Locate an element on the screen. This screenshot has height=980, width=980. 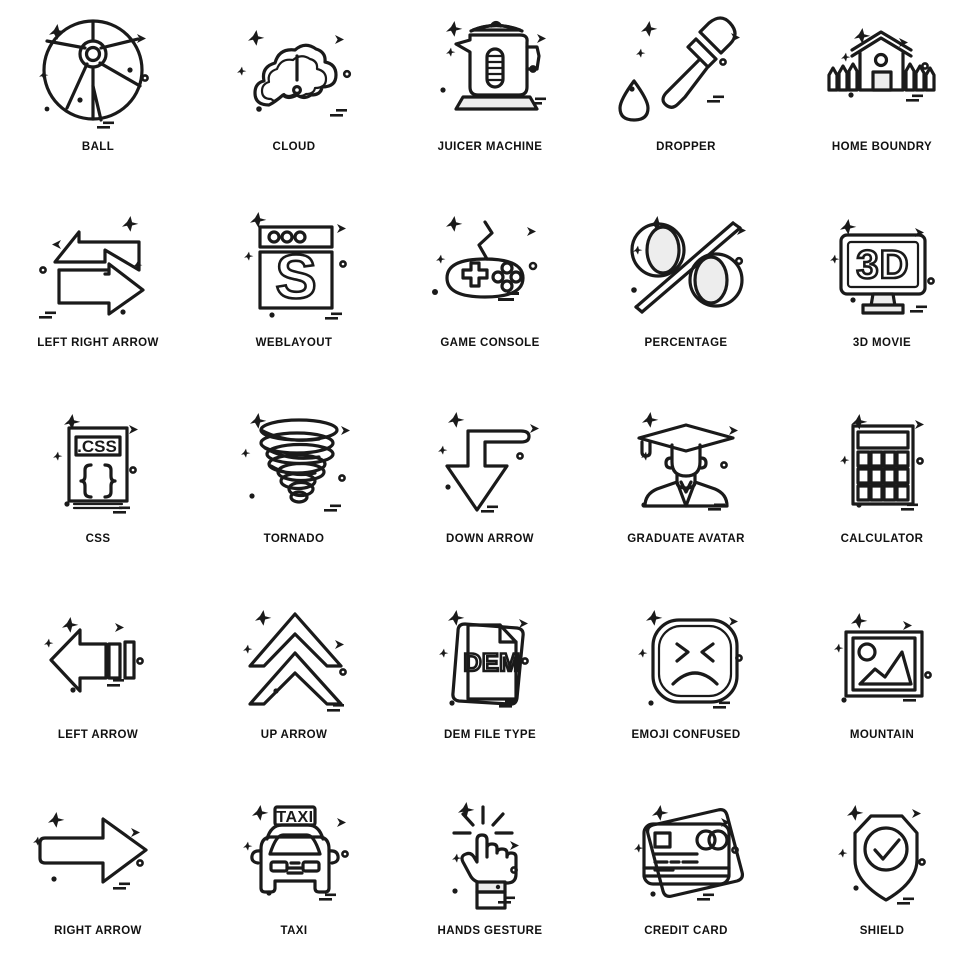
icon-label: DOWN ARROW is located at coordinates (490, 539).